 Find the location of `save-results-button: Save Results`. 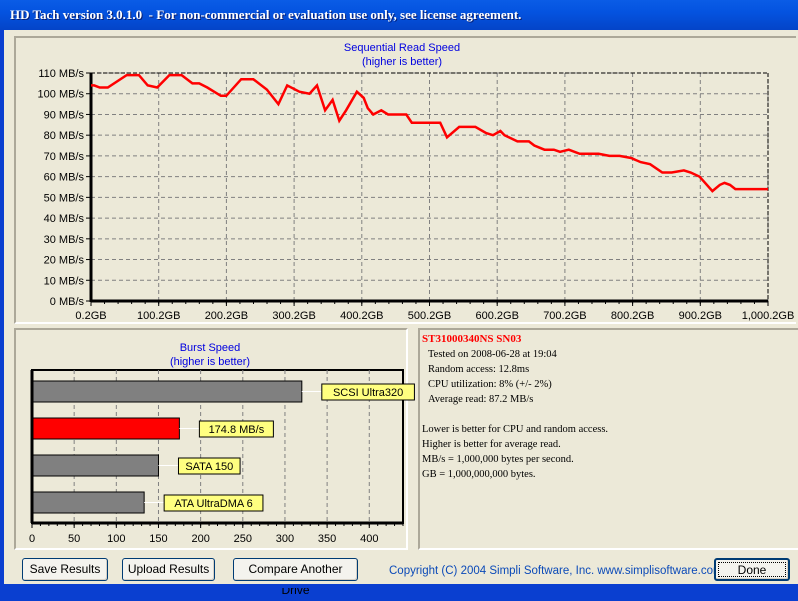

save-results-button: Save Results is located at coordinates (65, 569).